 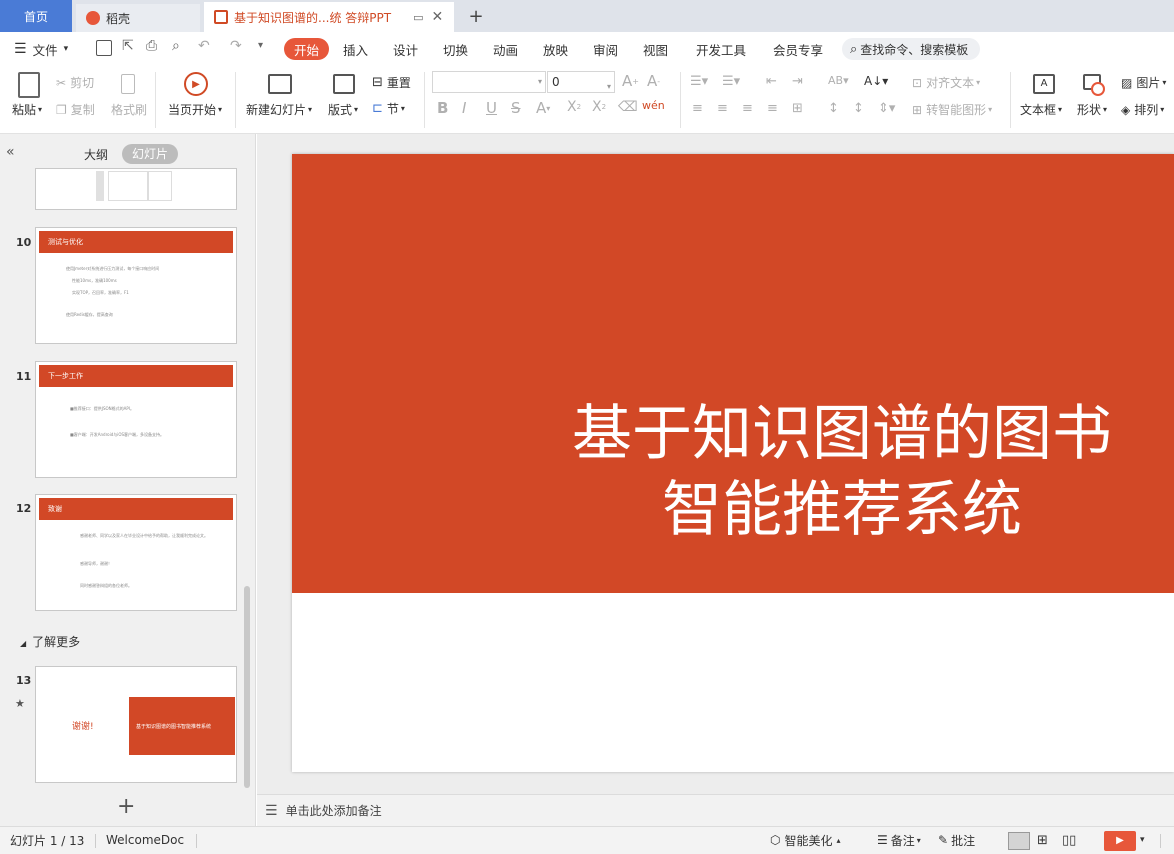 What do you see at coordinates (204, 46) in the screenshot?
I see `undo-icon: ↶` at bounding box center [204, 46].